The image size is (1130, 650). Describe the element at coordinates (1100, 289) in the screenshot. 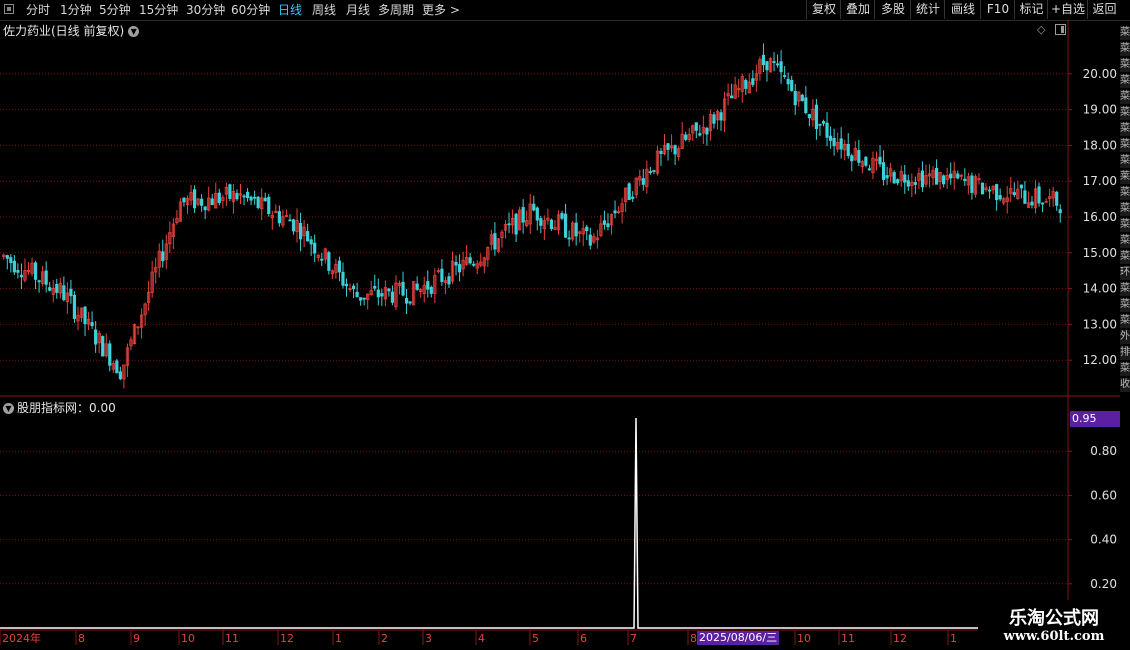

I see `price-tick-label: 14.00` at that location.